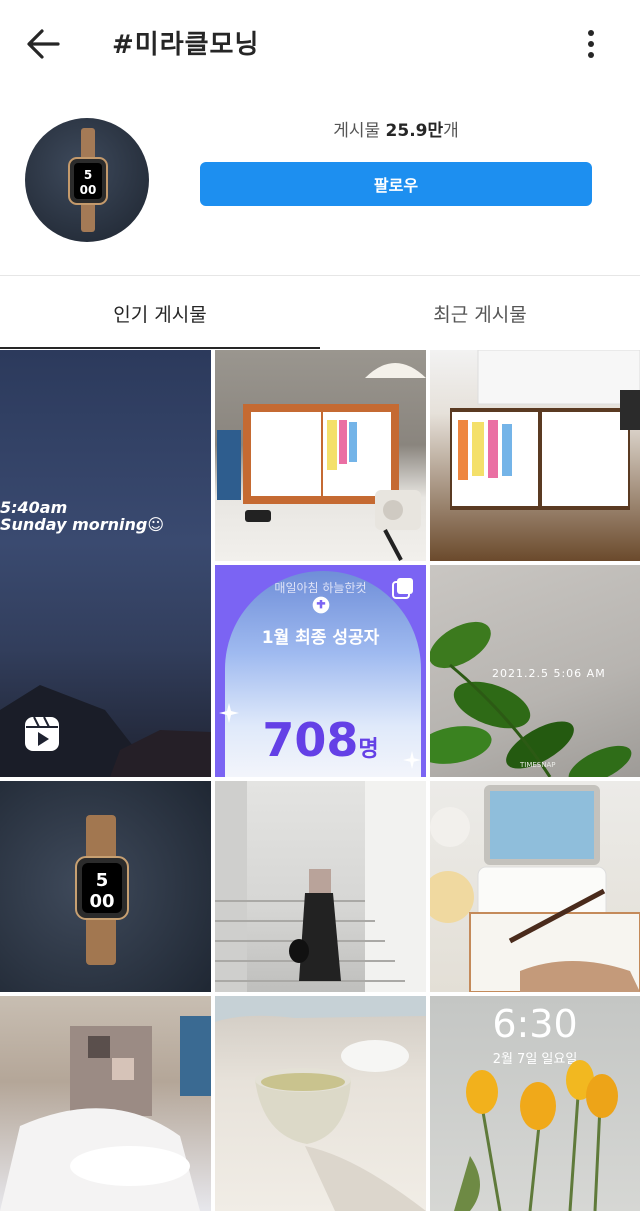  Describe the element at coordinates (105, 731) in the screenshot. I see `rooftop-silhouette-icon` at that location.